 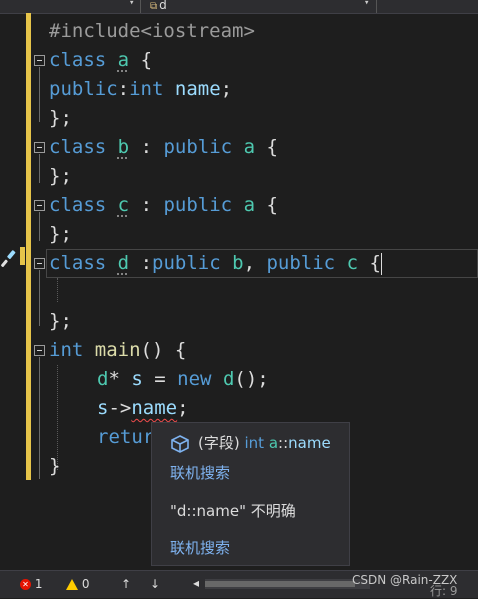 What do you see at coordinates (163, 147) in the screenshot?
I see `code-line-5: class b : public a {` at bounding box center [163, 147].